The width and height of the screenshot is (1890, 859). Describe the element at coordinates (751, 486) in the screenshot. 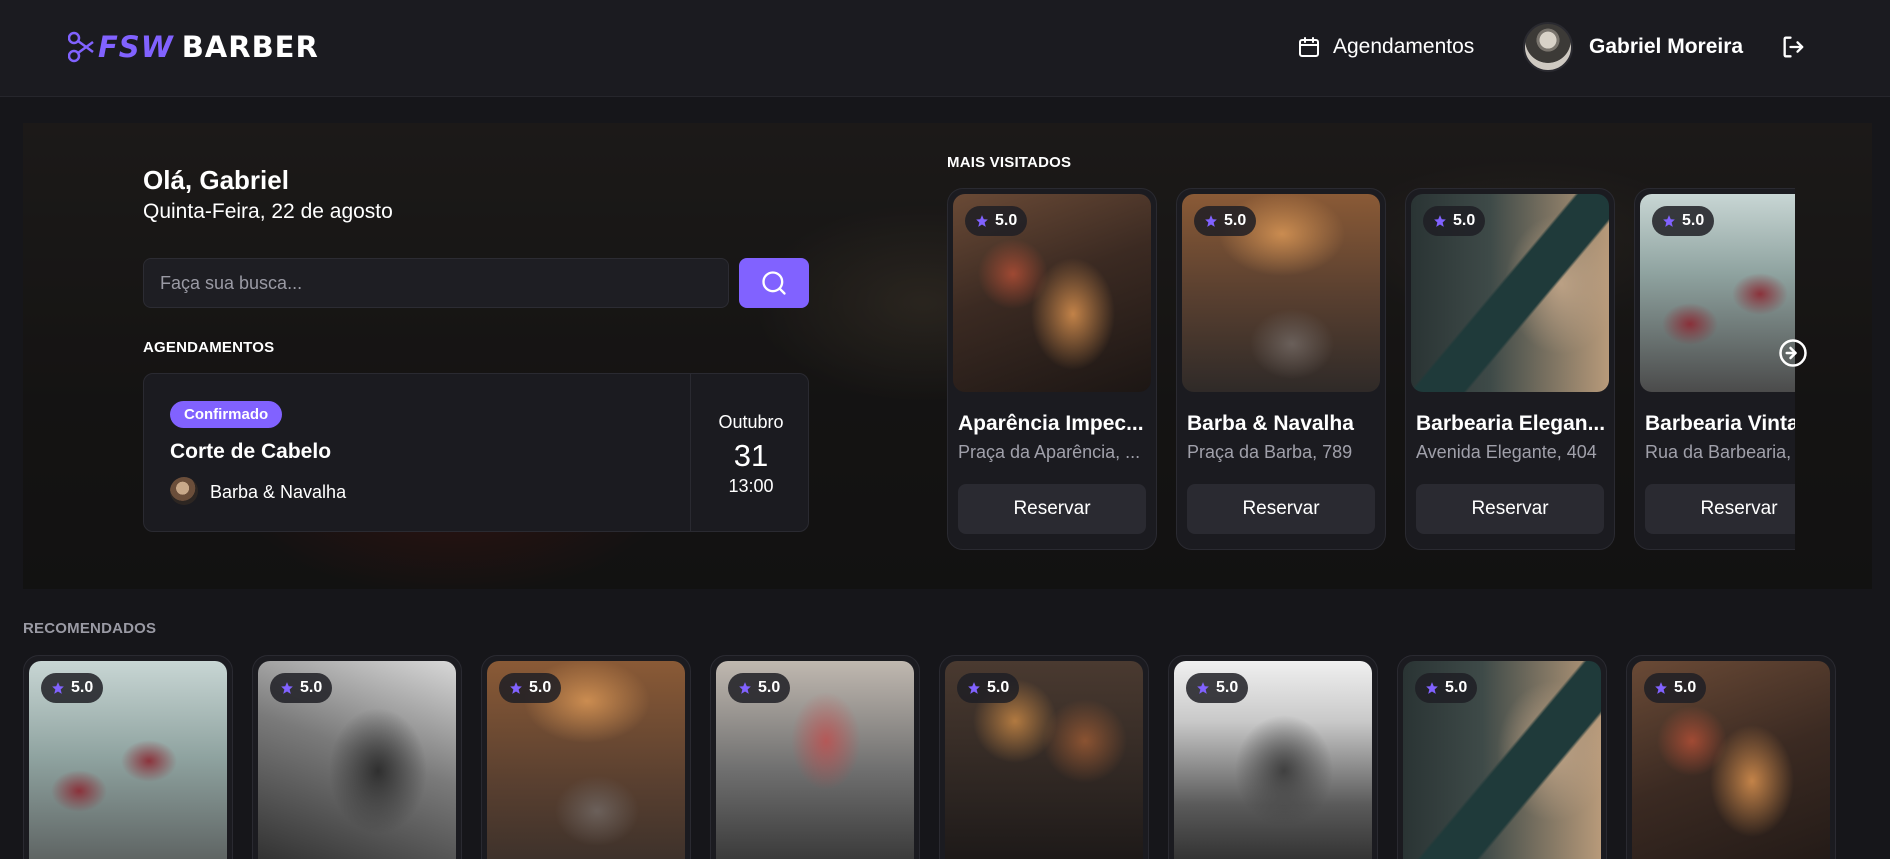

I see `booking-time: 13:00` at that location.